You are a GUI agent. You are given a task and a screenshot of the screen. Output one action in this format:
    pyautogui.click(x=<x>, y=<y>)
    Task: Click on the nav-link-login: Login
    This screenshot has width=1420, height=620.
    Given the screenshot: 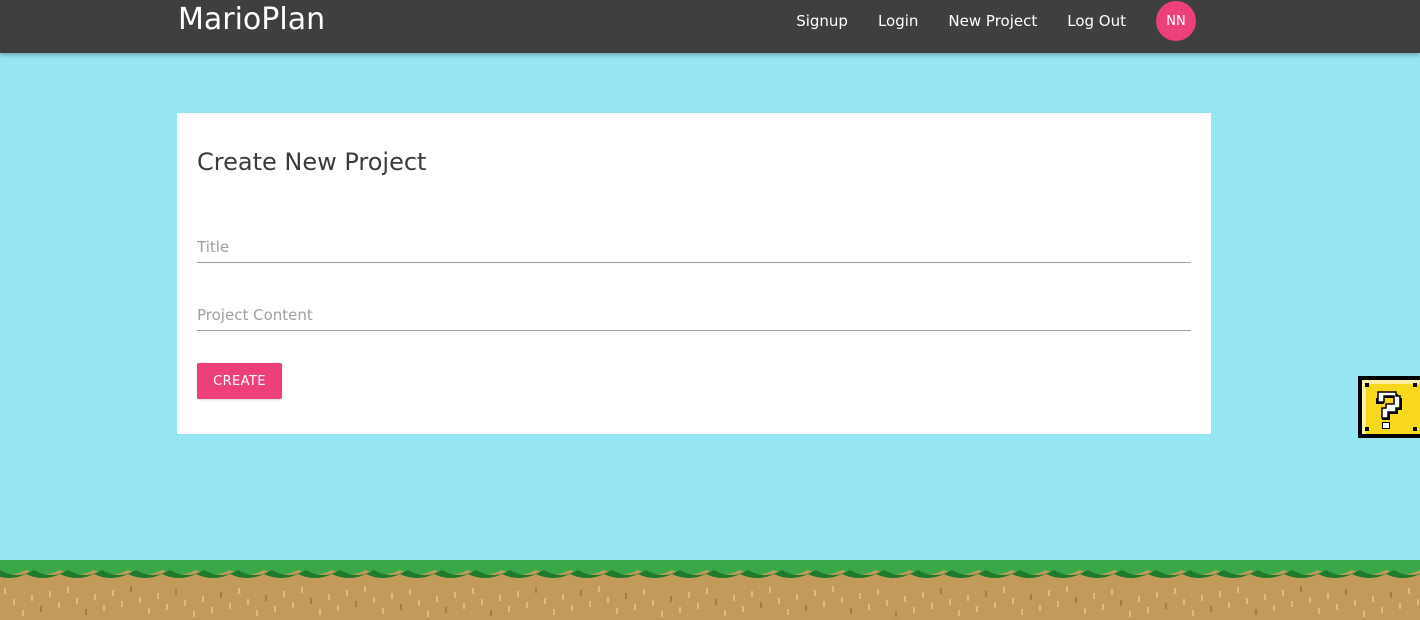 What is the action you would take?
    pyautogui.click(x=898, y=21)
    